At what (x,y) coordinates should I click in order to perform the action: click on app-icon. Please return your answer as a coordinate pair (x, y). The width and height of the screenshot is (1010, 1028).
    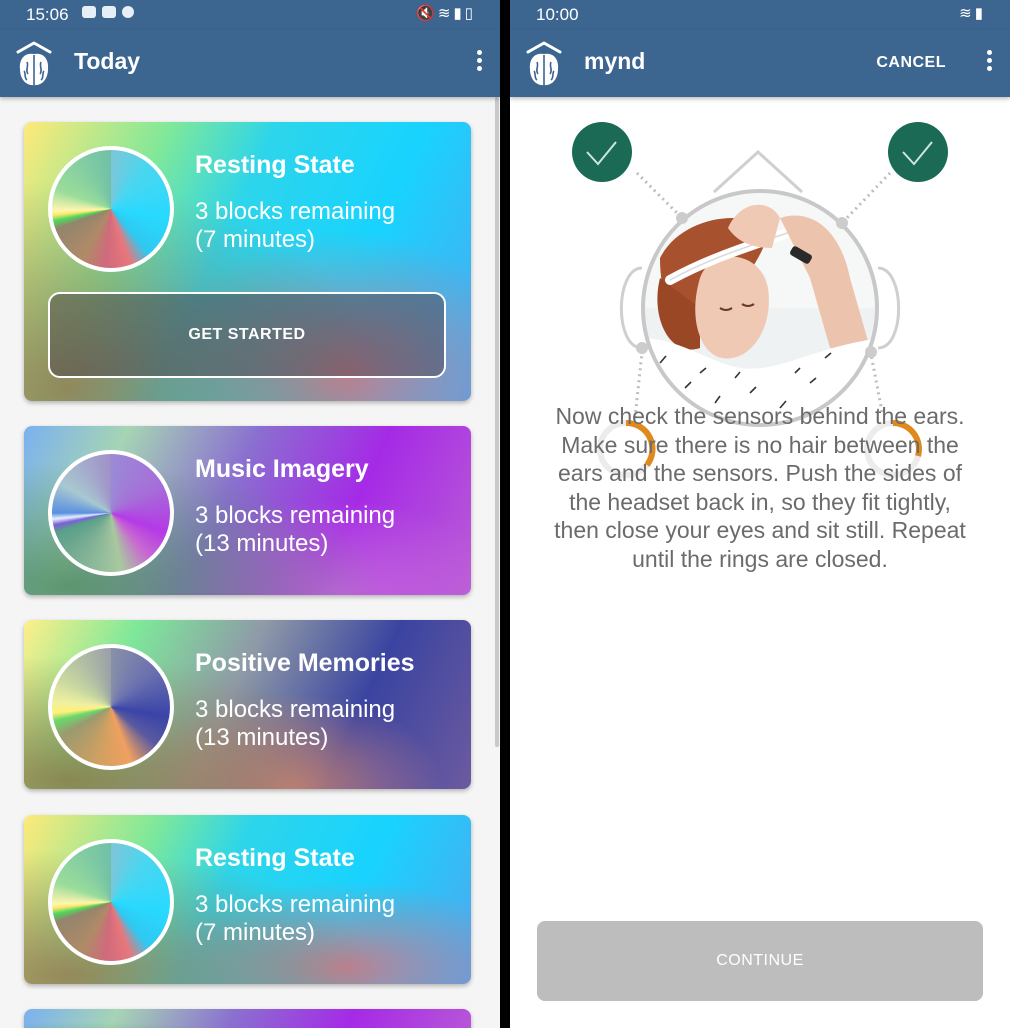
    Looking at the image, I should click on (128, 12).